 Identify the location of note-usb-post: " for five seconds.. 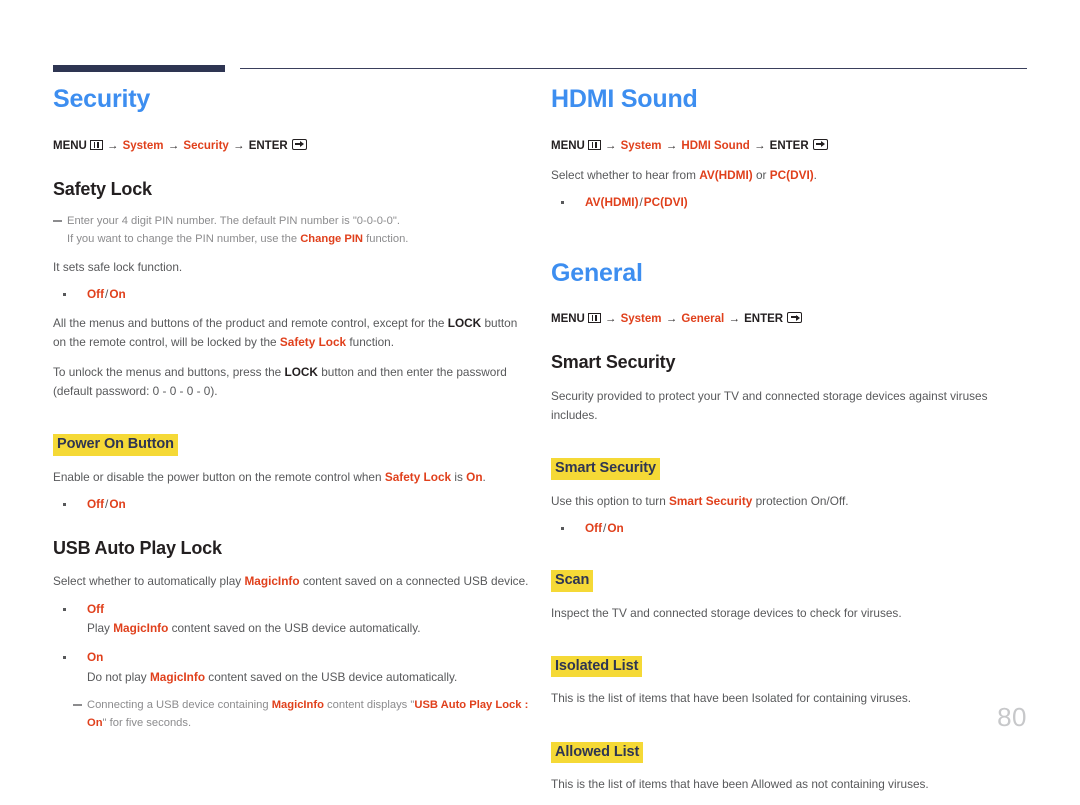
(147, 722).